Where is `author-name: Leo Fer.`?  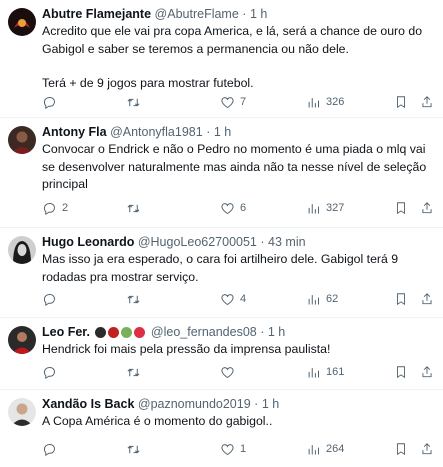
author-name: Leo Fer. is located at coordinates (66, 332).